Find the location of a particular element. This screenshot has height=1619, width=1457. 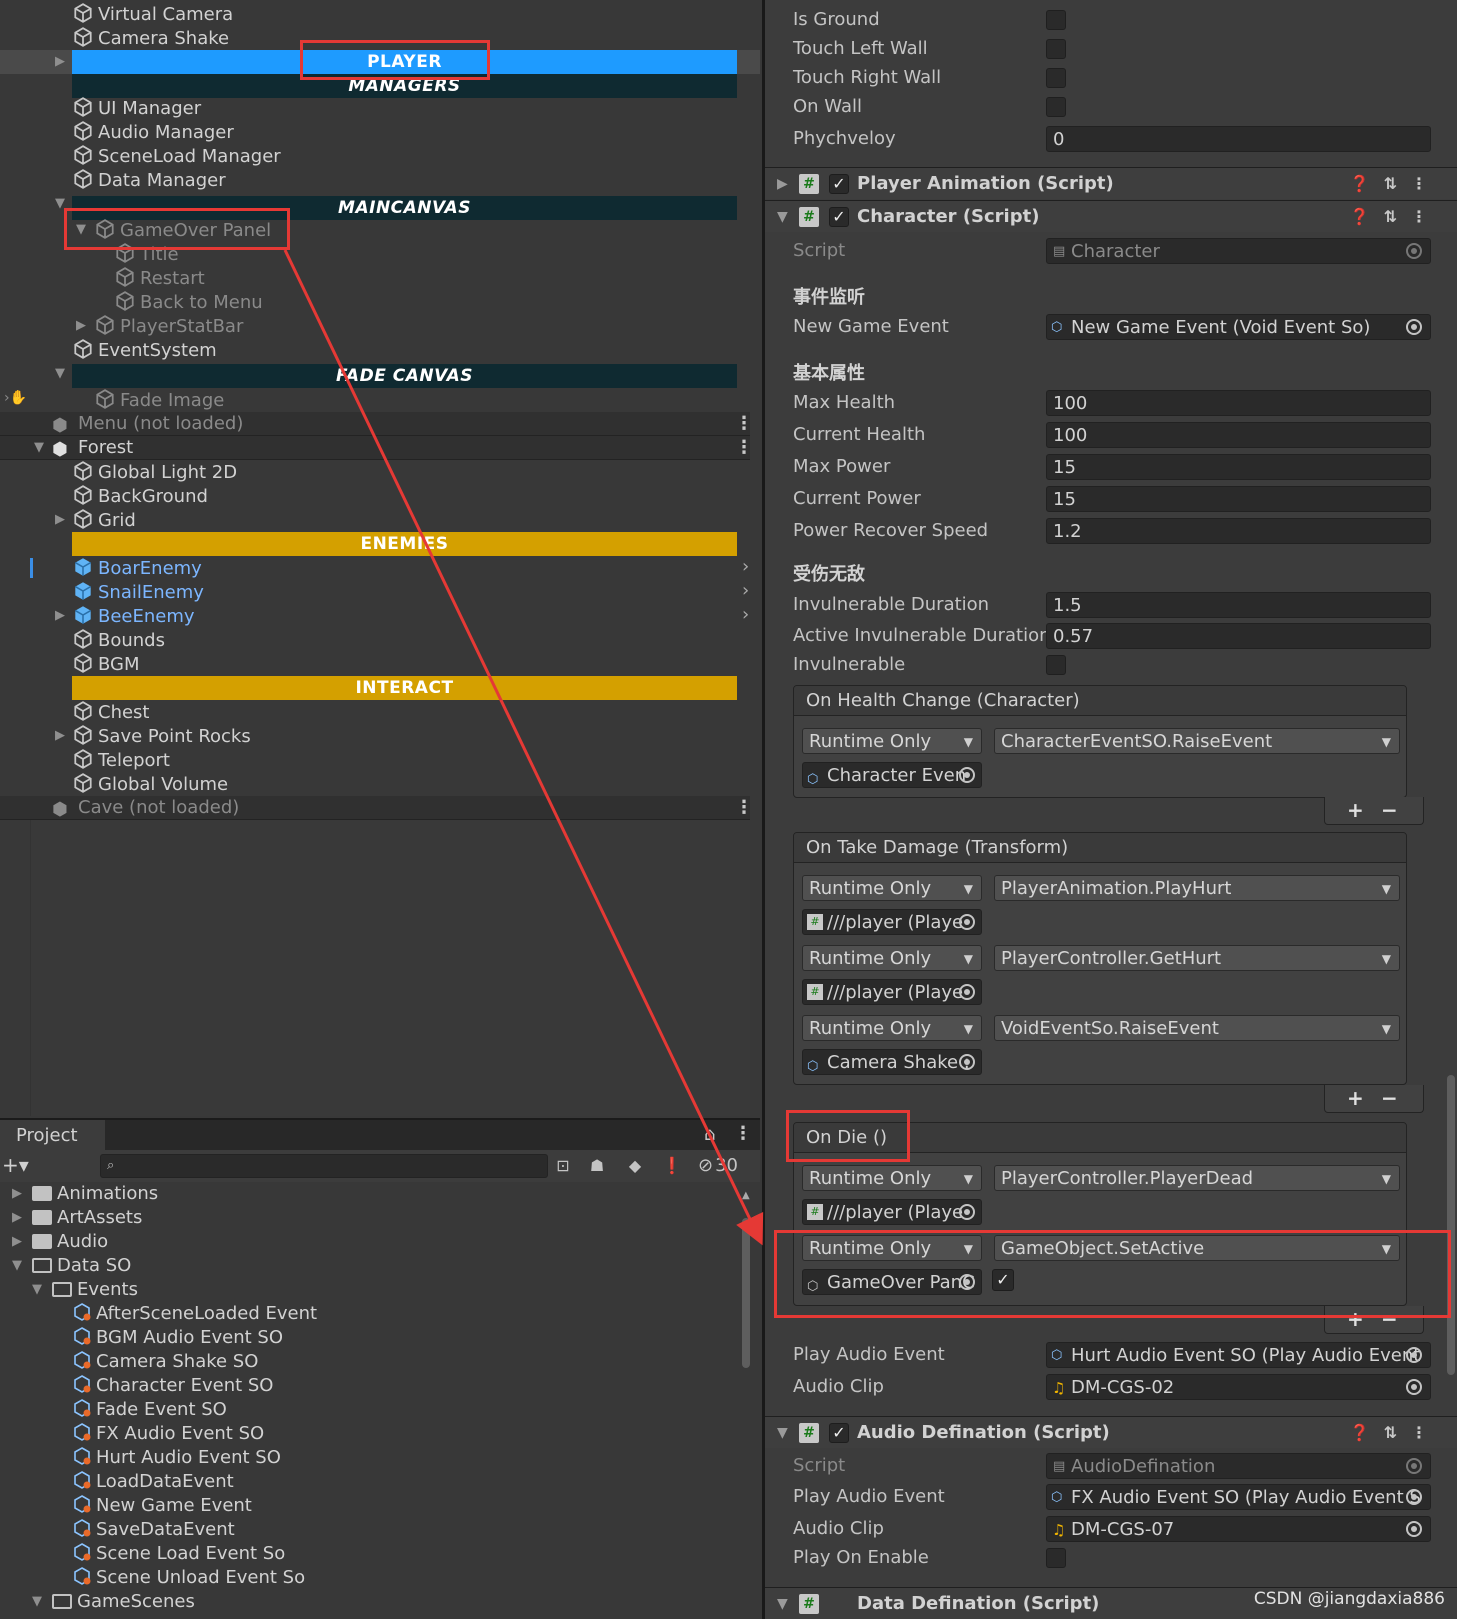

hierarchy-item: Teleport is located at coordinates (121, 760).